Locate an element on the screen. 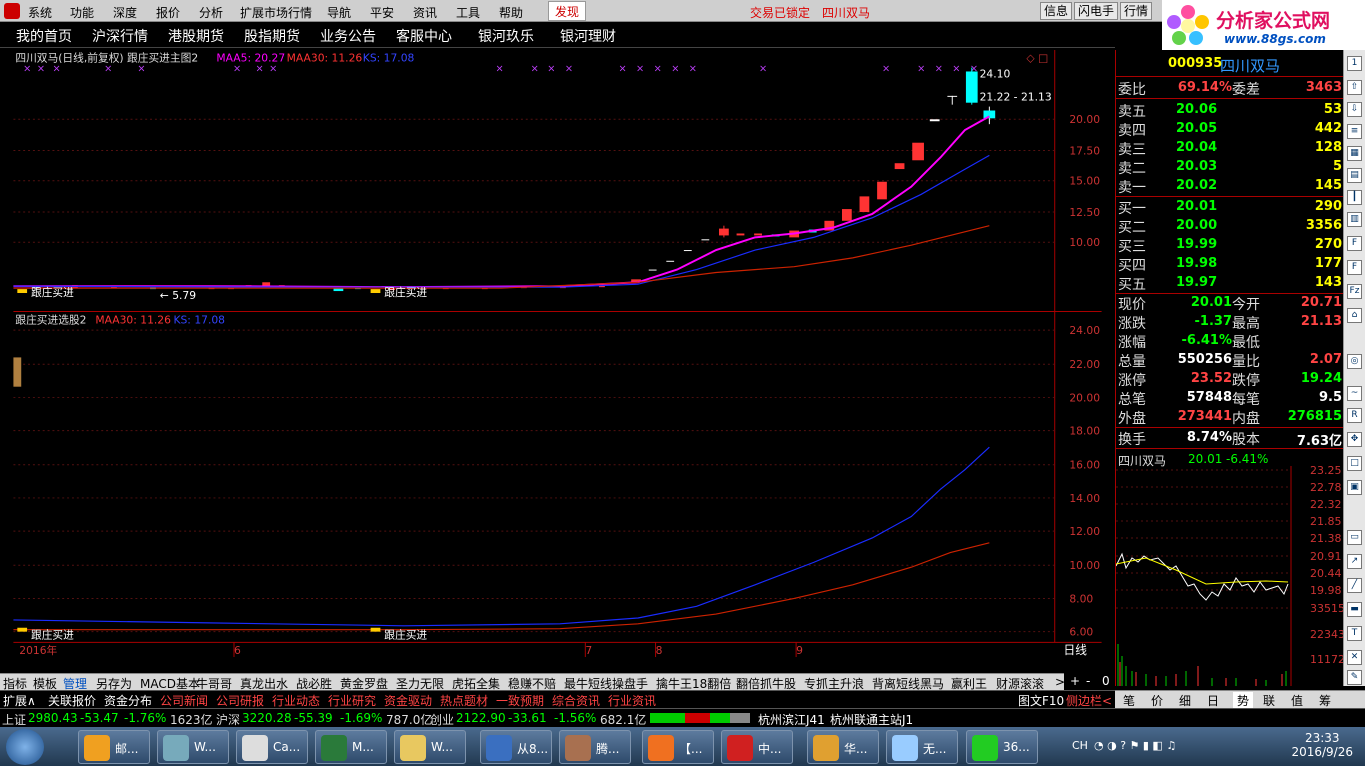 This screenshot has width=1365, height=766. start-button-icon is located at coordinates (25, 747).